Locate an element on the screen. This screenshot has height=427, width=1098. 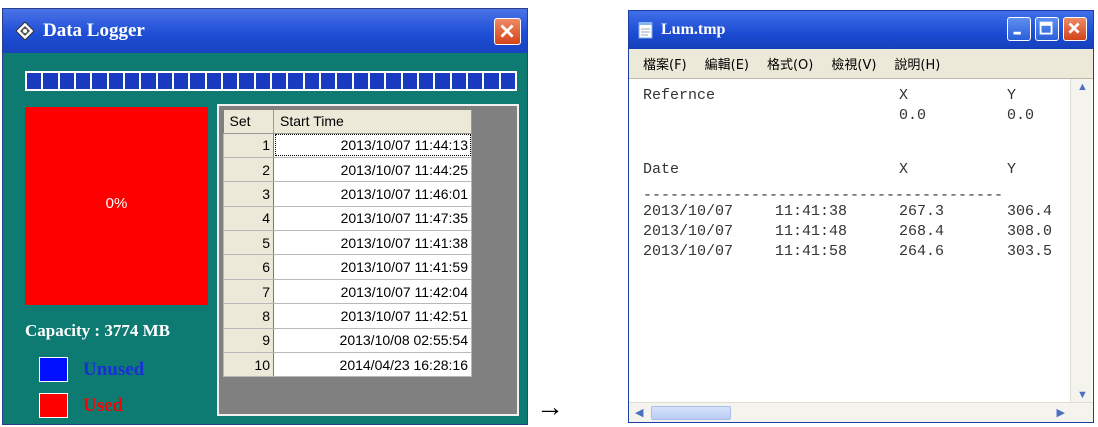
table-row: 3 2013/10/07 11:46:01 is located at coordinates (347, 194).